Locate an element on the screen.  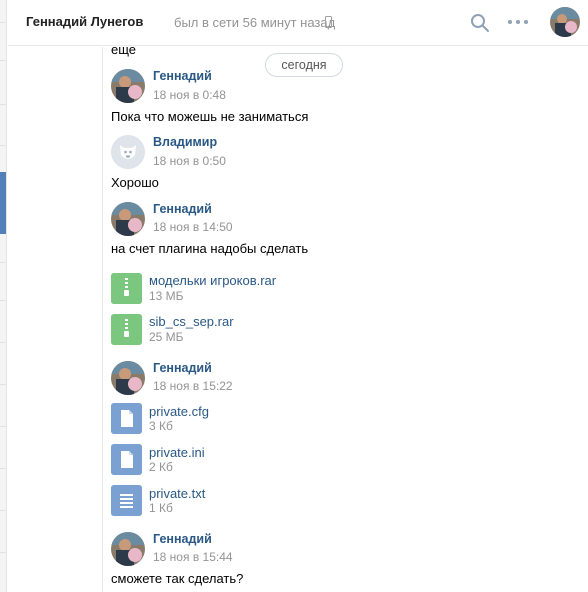
file-size: 3 Кб is located at coordinates (161, 426).